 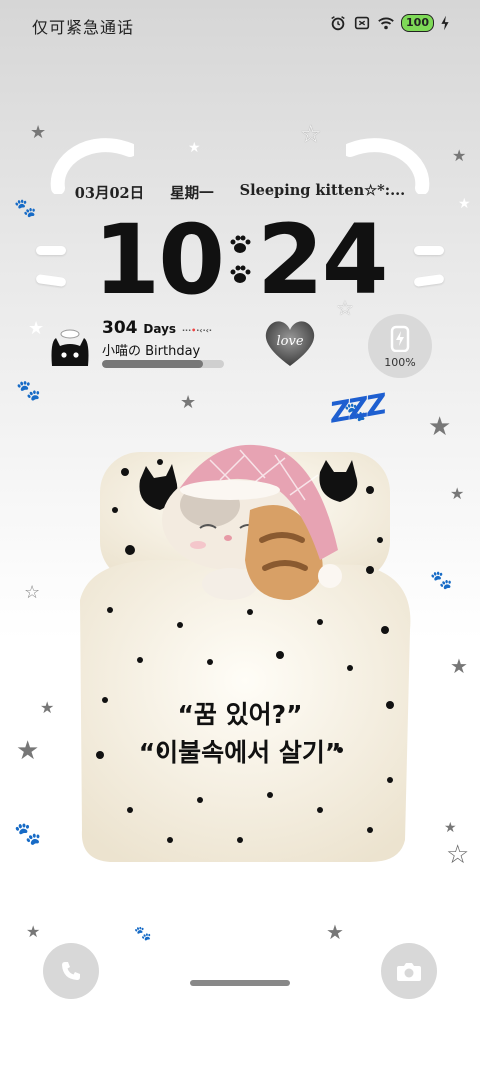 What do you see at coordinates (357, 408) in the screenshot?
I see `sleep-zzz-text: ZZZ` at bounding box center [357, 408].